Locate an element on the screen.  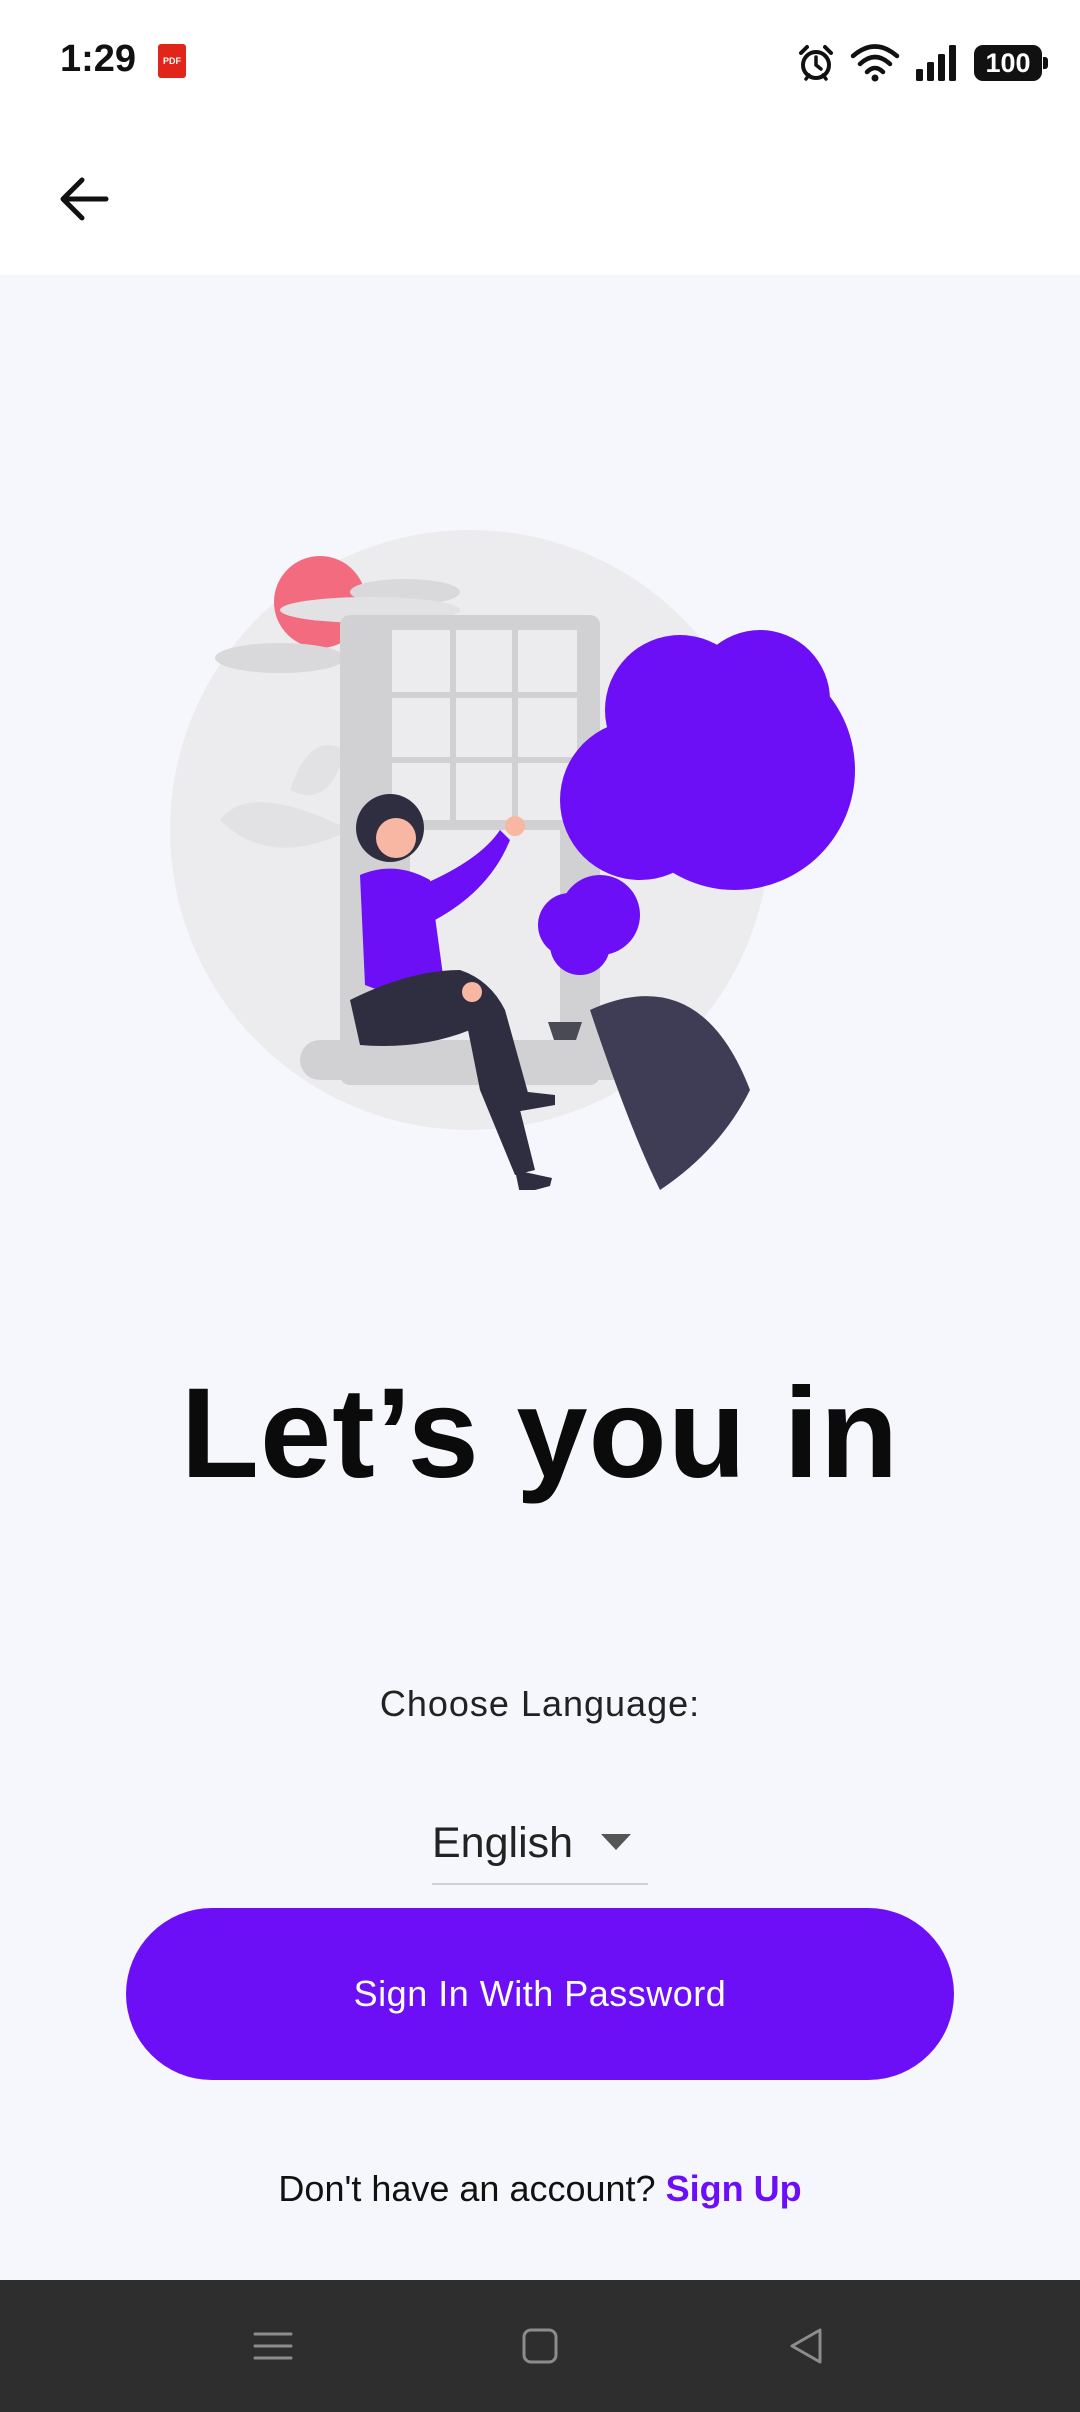
sign-in-with-password-button: Sign In With Password is located at coordinates (540, 1994).